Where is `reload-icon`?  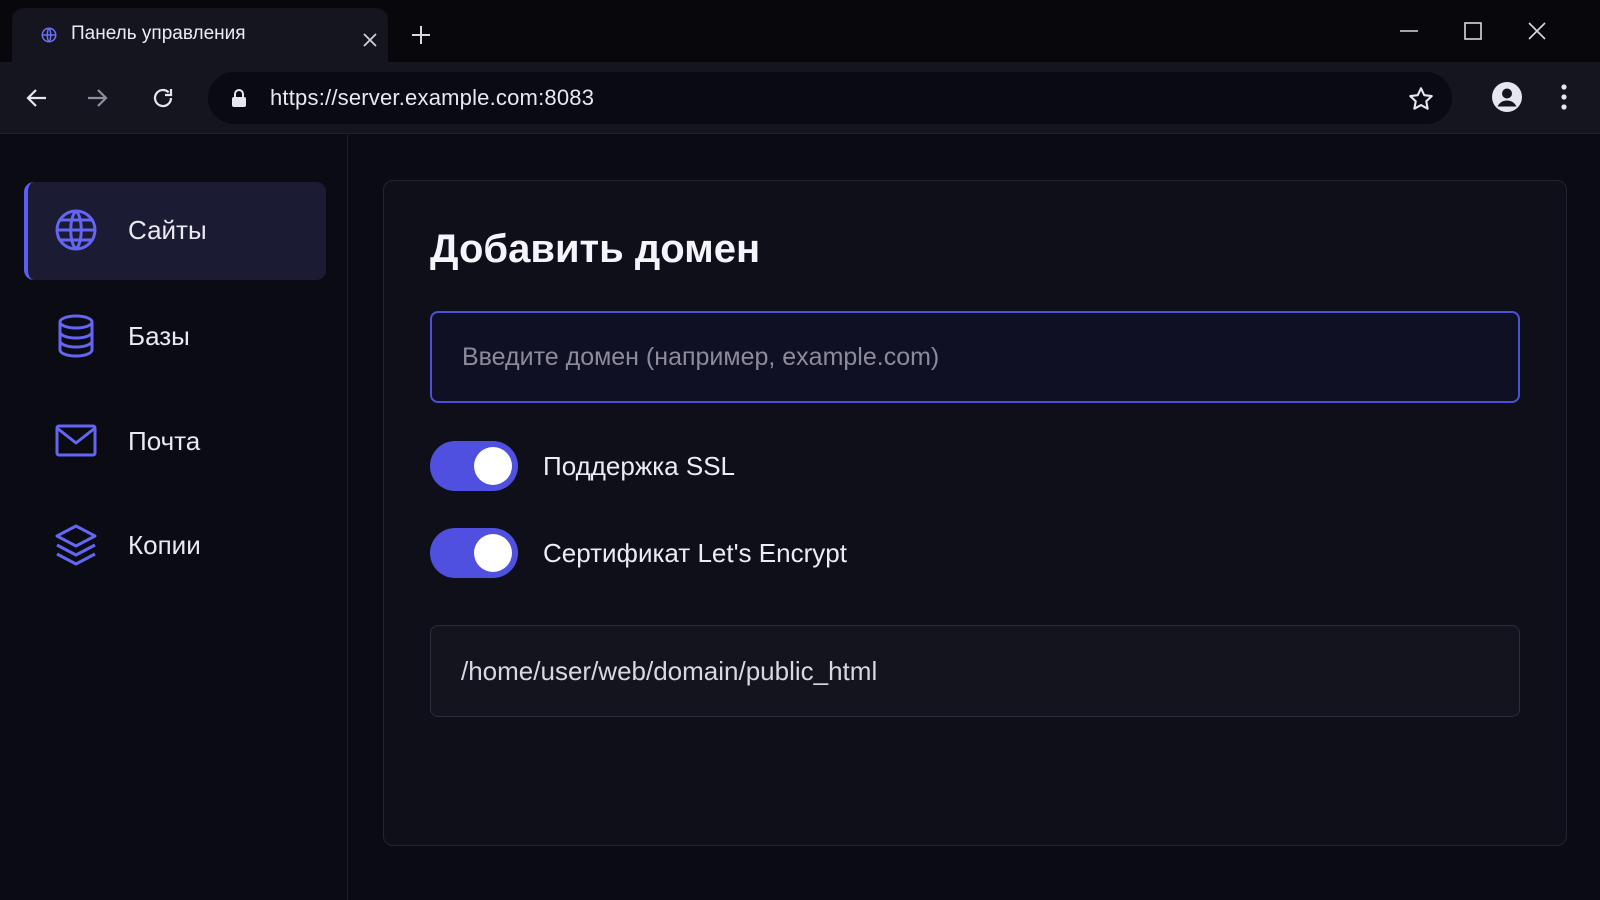 reload-icon is located at coordinates (163, 98).